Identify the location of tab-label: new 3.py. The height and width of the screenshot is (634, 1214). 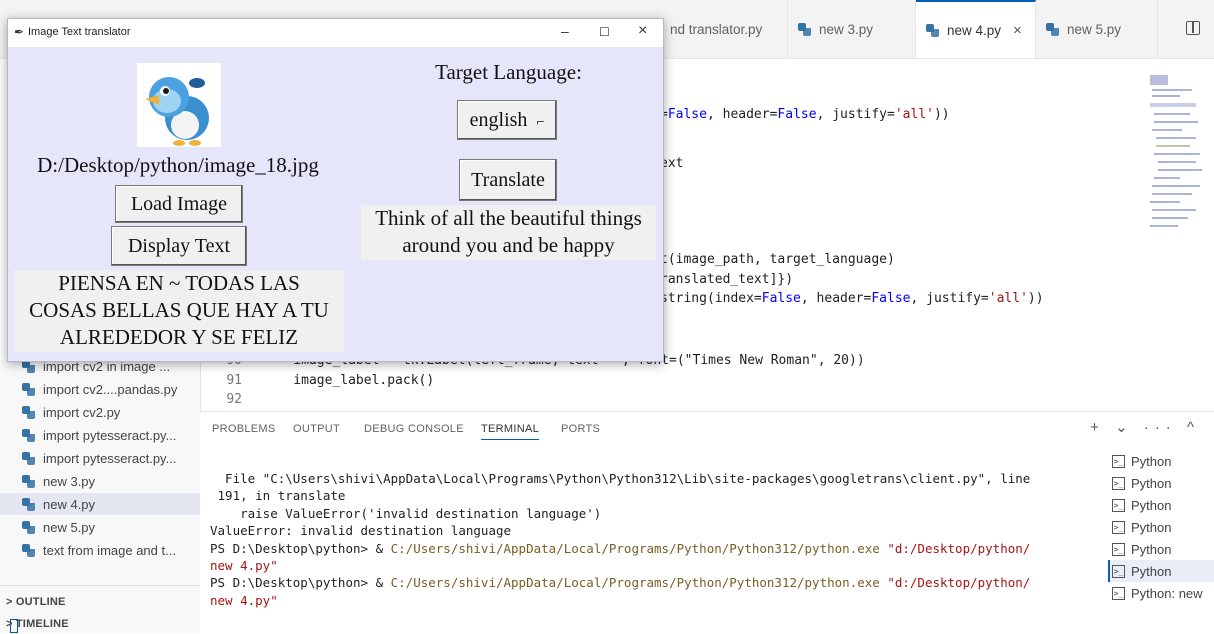
(846, 29).